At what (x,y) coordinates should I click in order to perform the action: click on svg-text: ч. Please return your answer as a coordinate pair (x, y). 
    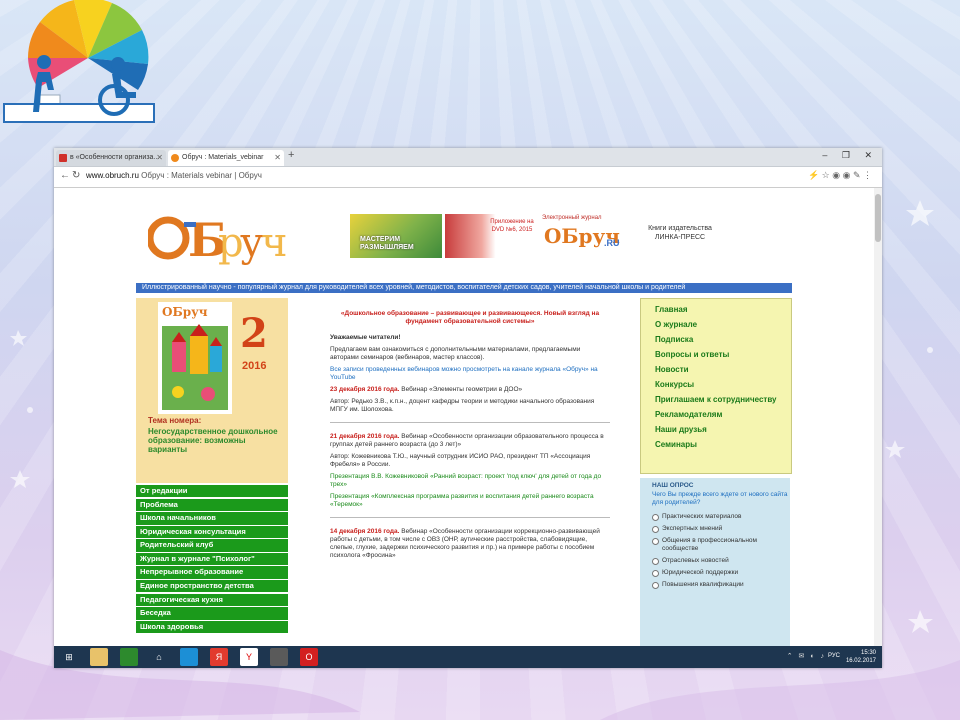
    Looking at the image, I should click on (274, 243).